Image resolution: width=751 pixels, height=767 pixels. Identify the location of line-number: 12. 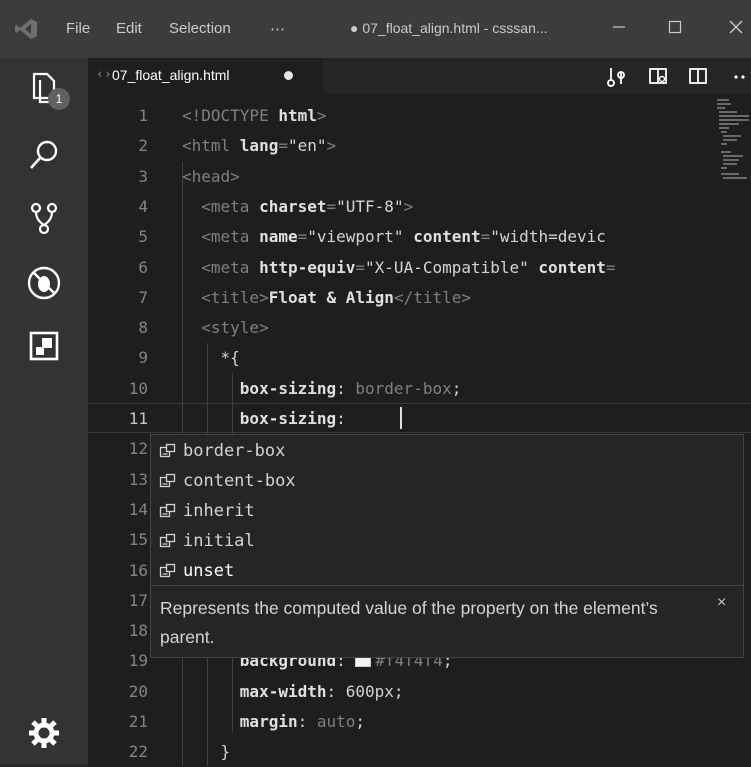
(138, 449).